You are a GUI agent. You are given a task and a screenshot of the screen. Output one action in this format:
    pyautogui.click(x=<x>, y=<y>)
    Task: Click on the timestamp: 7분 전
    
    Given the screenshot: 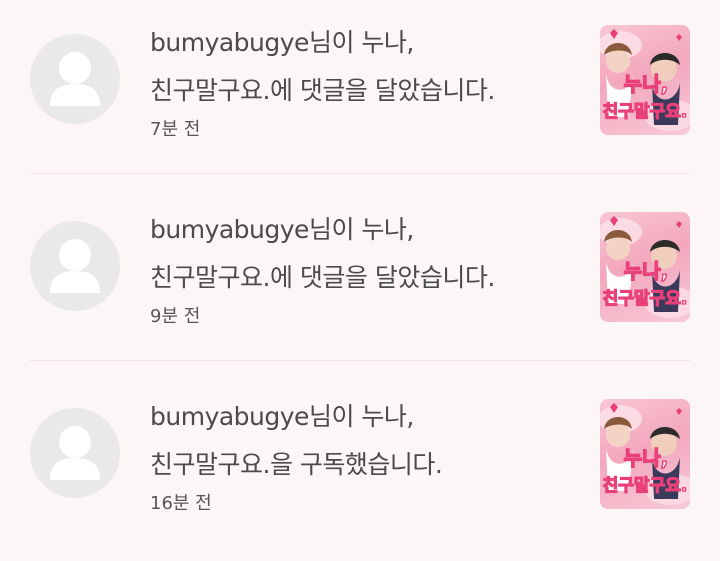 What is the action you would take?
    pyautogui.click(x=175, y=129)
    